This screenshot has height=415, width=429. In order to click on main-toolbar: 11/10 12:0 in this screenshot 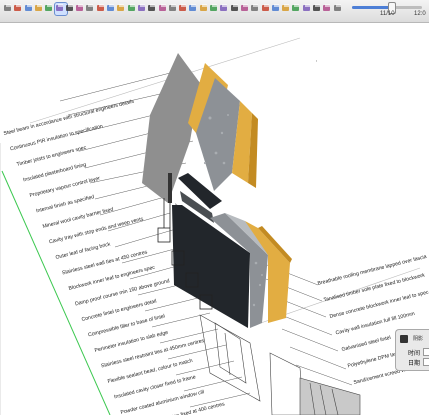, I will do `click(214, 11)`.